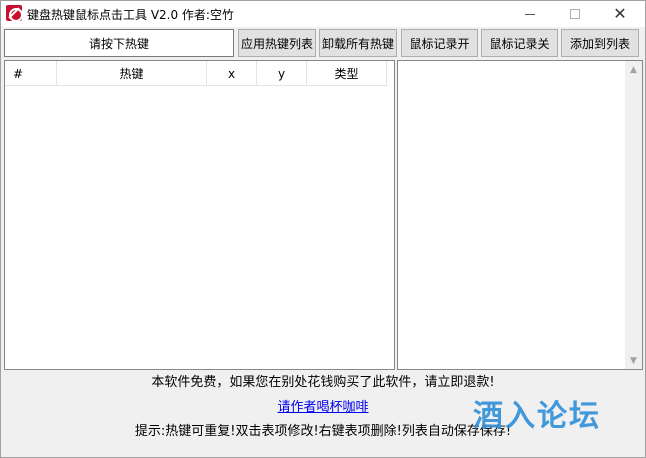 This screenshot has height=458, width=646. Describe the element at coordinates (323, 382) in the screenshot. I see `free-software-notice: 本软件免费，如果您在别处花钱购买了此软件，请立即退款!` at that location.